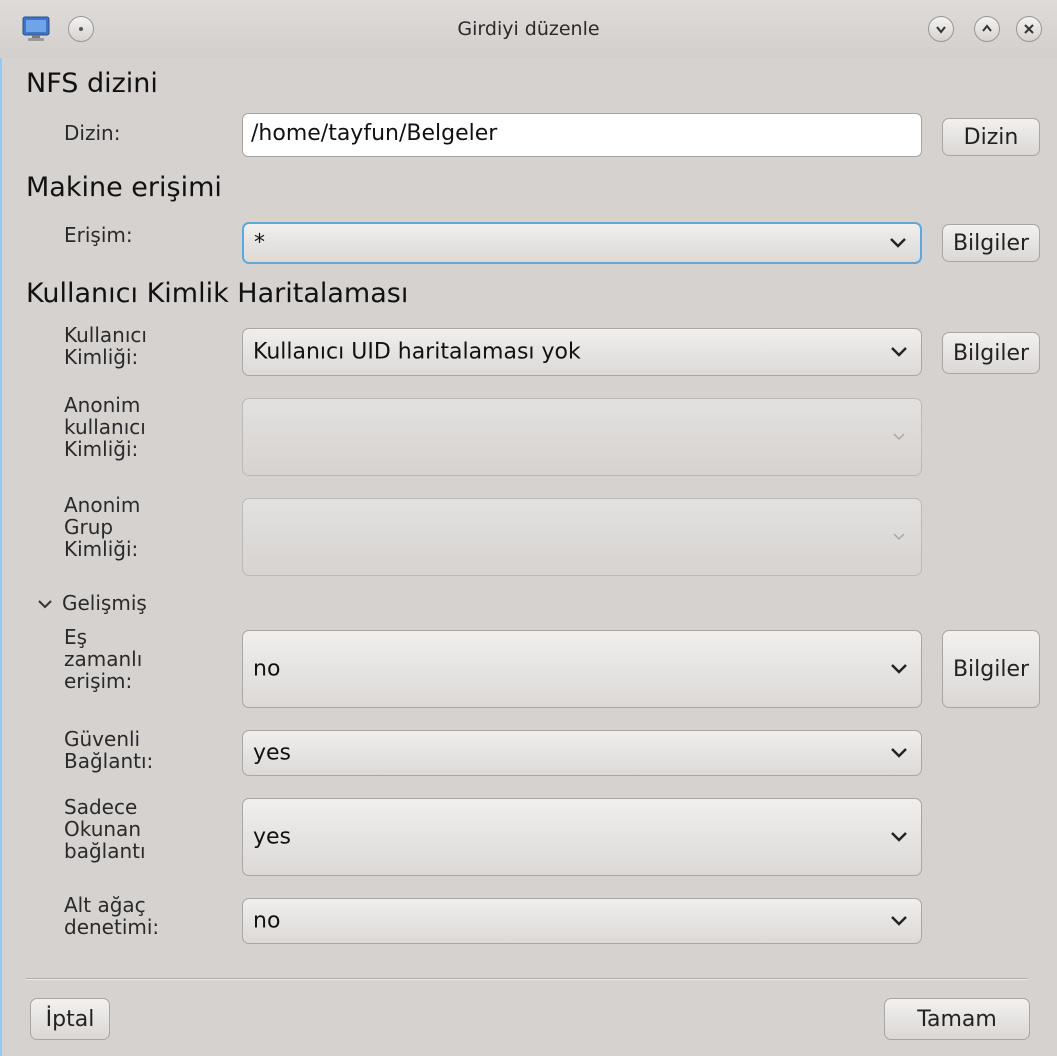  Describe the element at coordinates (105, 346) in the screenshot. I see `uid-label: Kullanıcı Kimliği:` at that location.